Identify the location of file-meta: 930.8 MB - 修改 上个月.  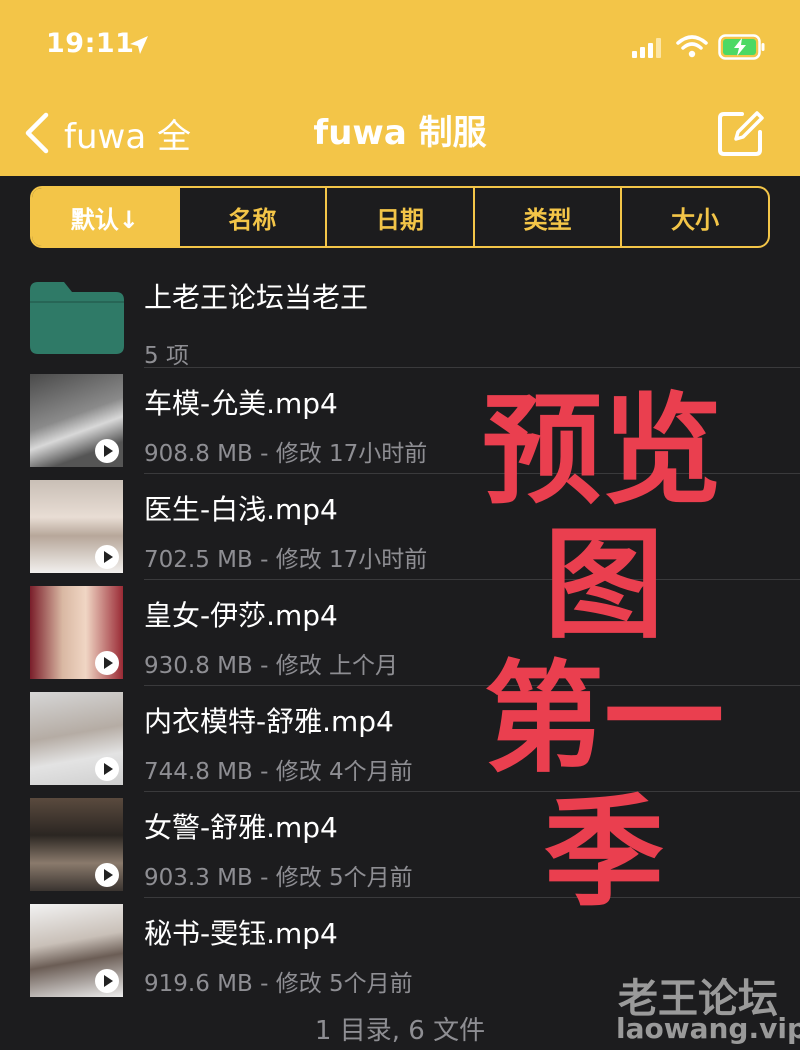
(271, 666).